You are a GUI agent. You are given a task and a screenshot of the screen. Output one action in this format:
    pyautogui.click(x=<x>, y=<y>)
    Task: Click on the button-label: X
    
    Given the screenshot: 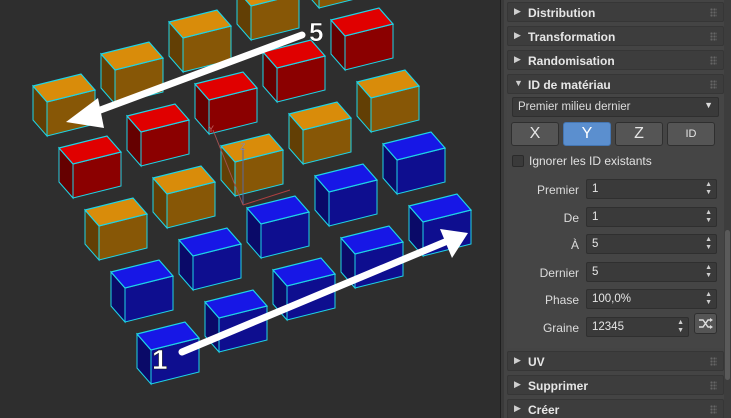 What is the action you would take?
    pyautogui.click(x=535, y=133)
    